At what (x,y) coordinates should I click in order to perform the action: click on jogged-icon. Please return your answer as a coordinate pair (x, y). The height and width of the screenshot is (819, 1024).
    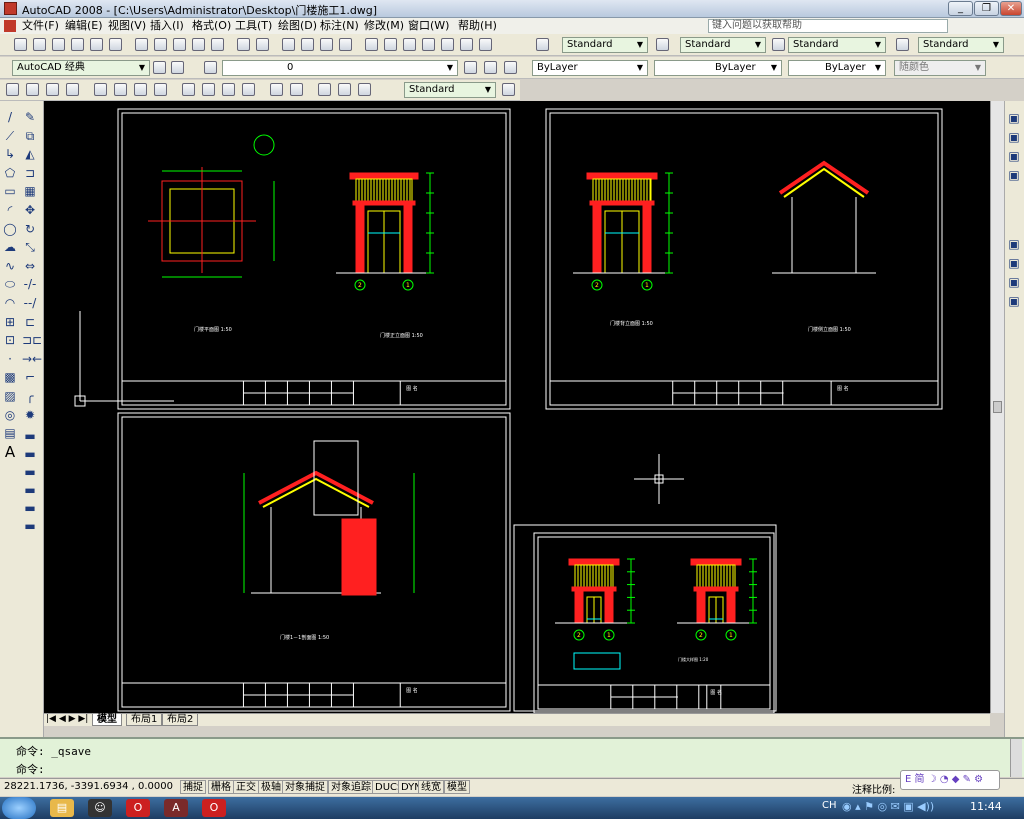
    Looking at the image, I should click on (120, 89).